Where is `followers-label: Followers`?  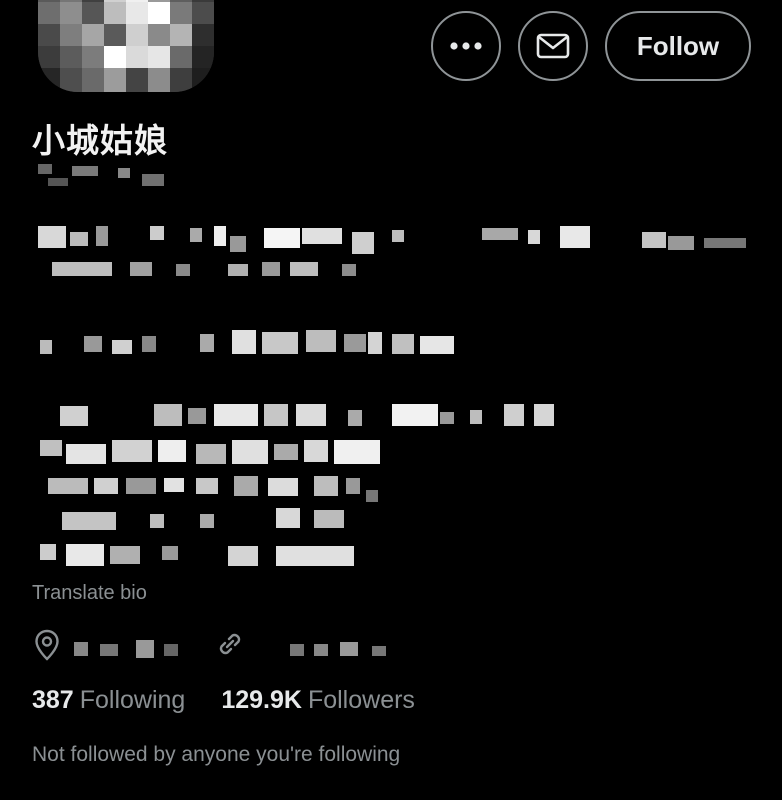
followers-label: Followers is located at coordinates (361, 700).